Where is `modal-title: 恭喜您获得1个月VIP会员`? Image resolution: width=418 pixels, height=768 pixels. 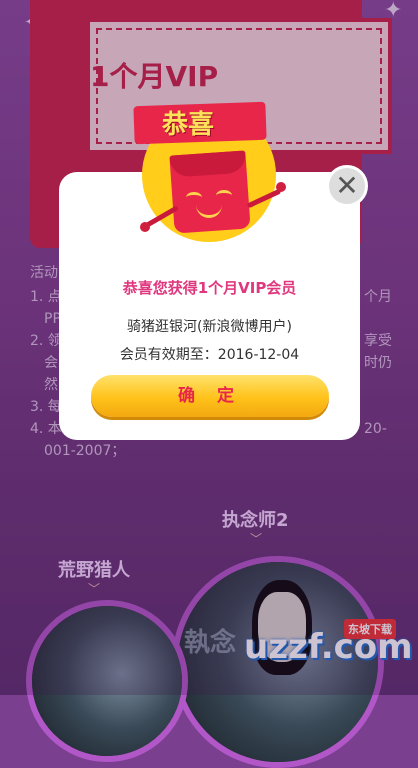
modal-title: 恭喜您获得1个月VIP会员 is located at coordinates (209, 288).